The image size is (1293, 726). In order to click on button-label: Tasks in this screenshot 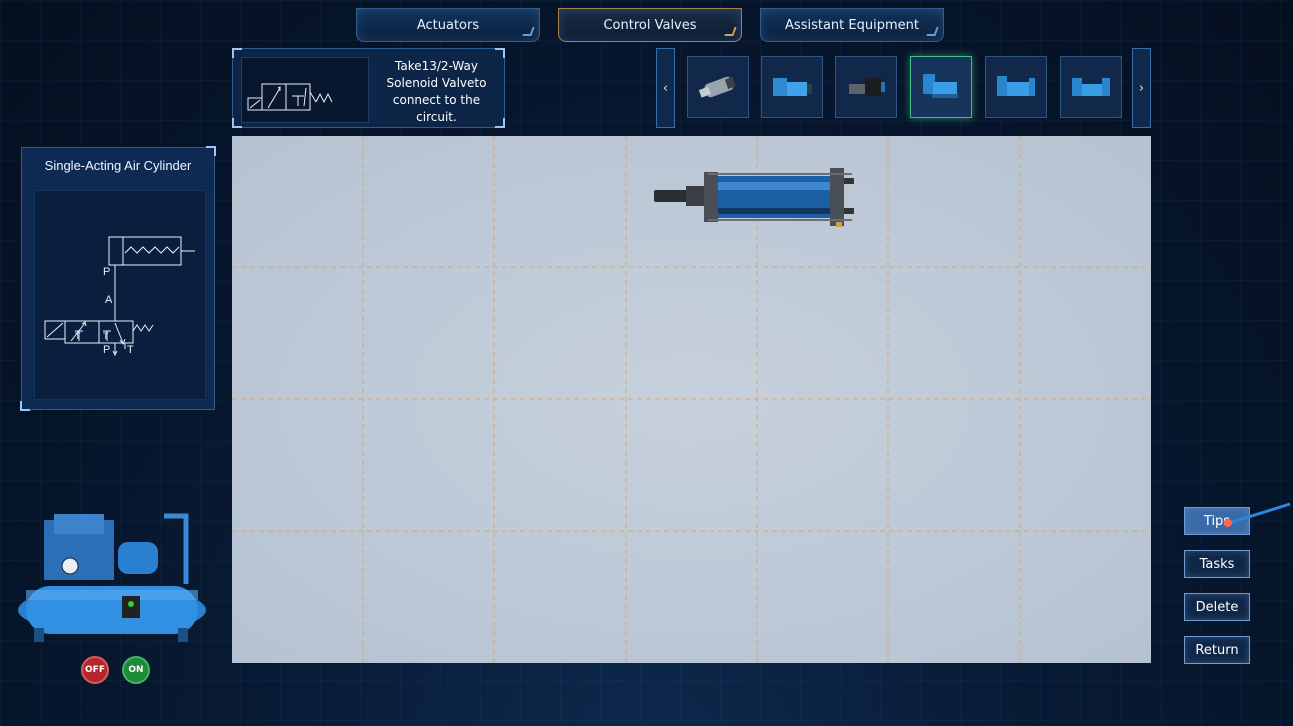, I will do `click(1217, 564)`.